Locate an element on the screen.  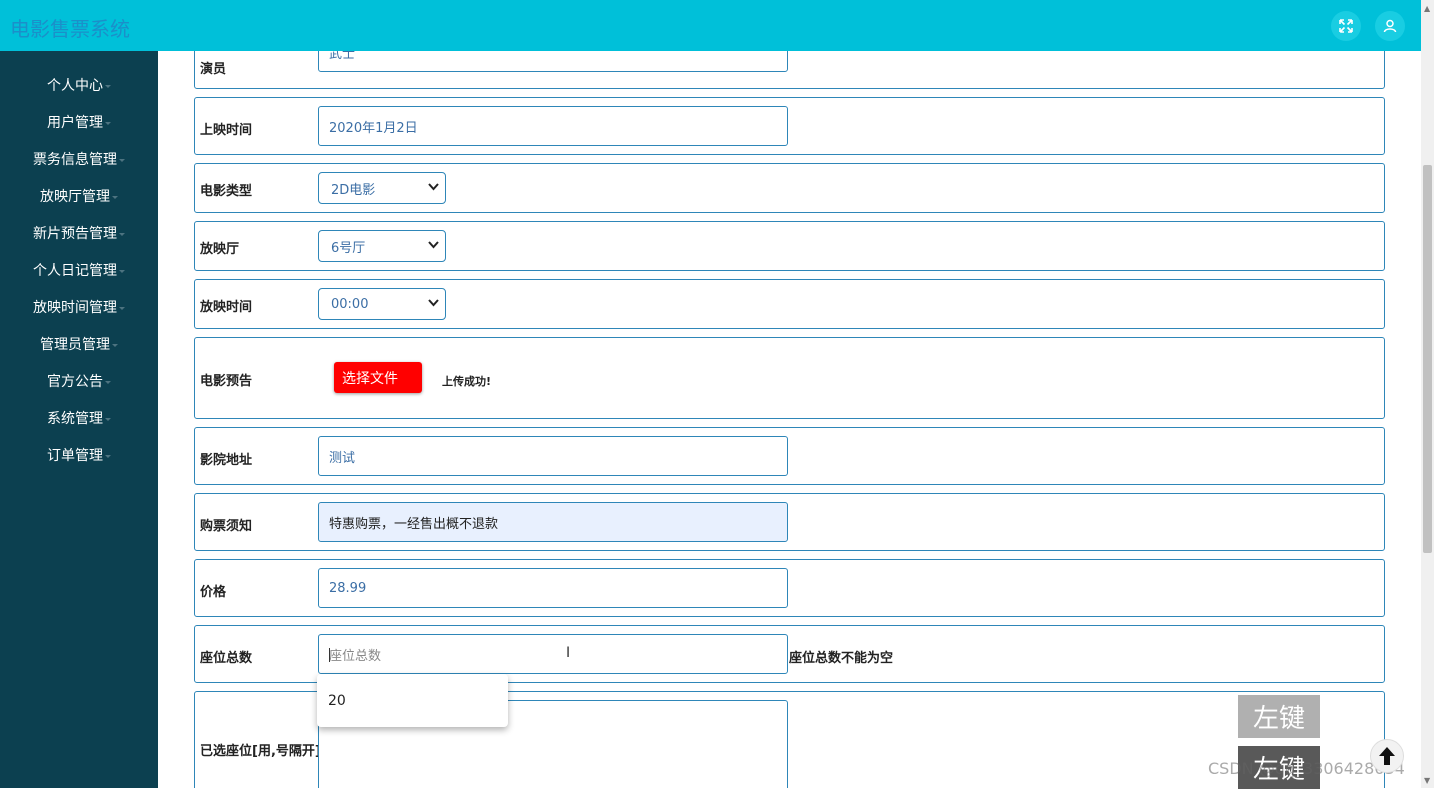
release-date-input: 2020年1月2日 is located at coordinates (553, 126).